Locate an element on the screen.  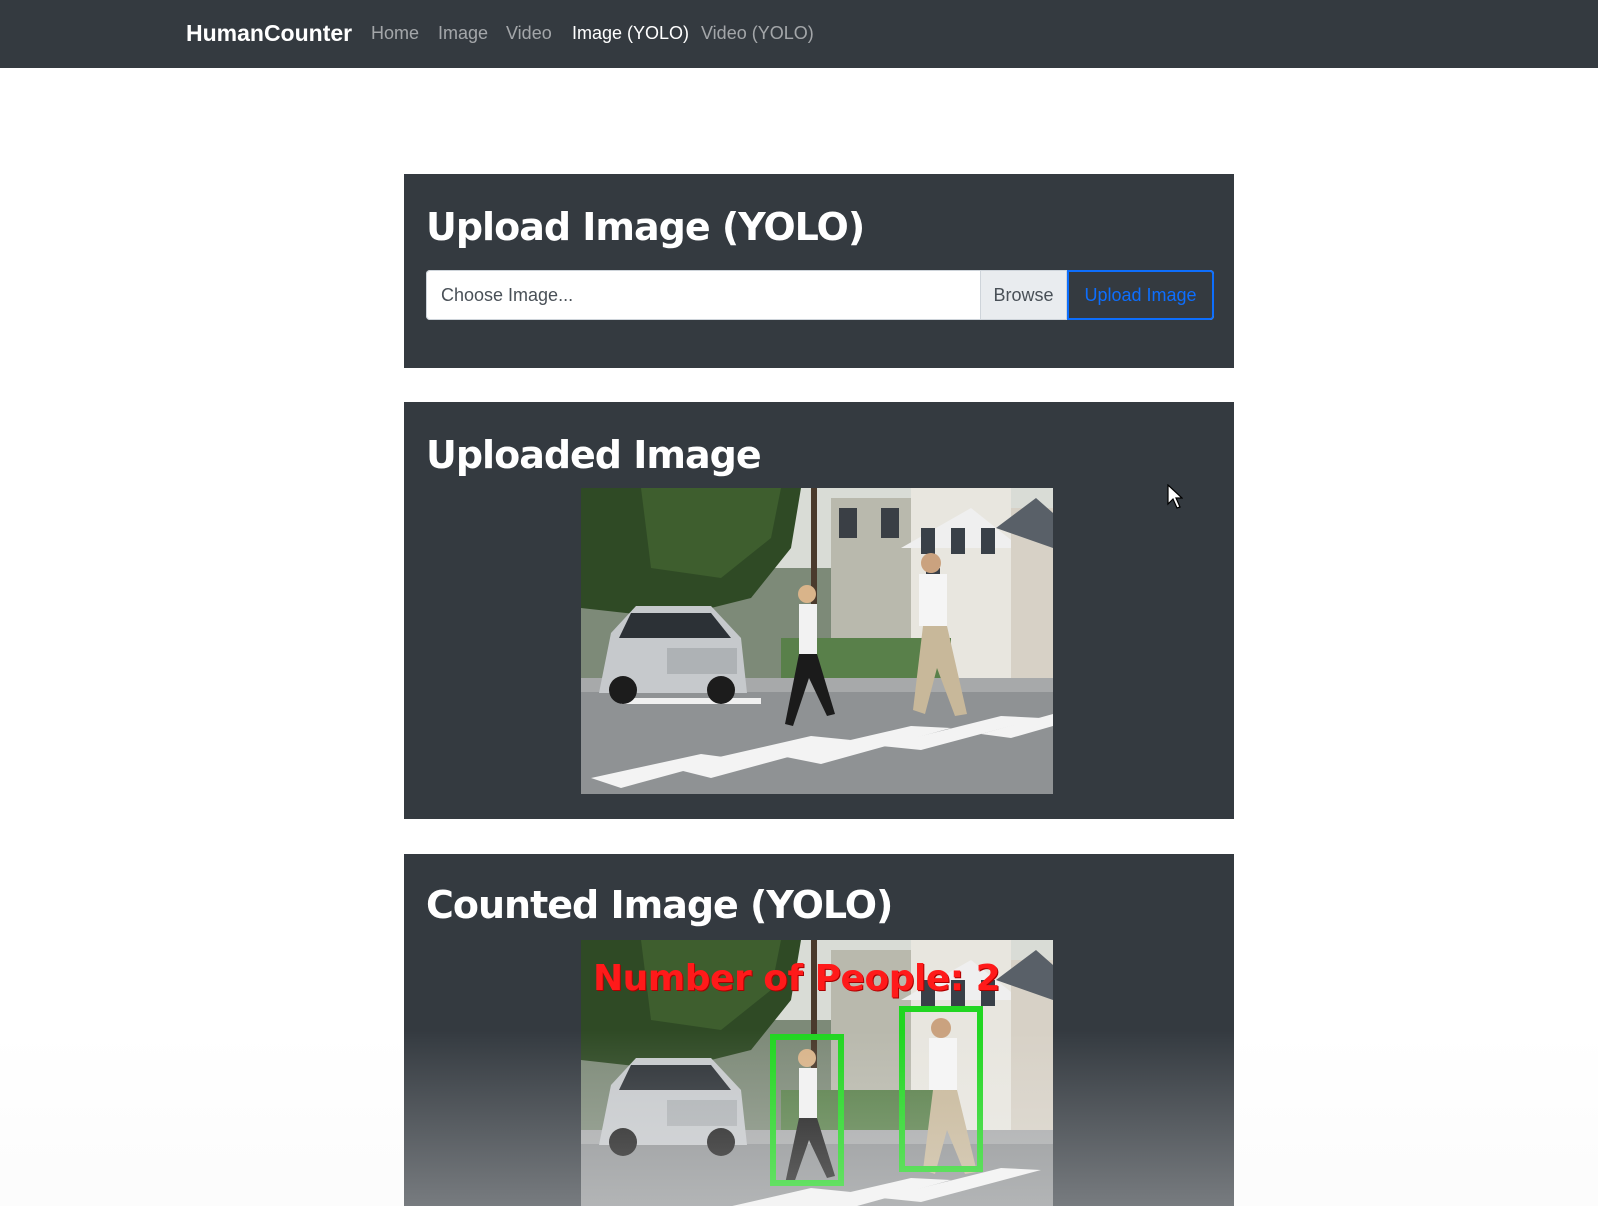
people-count-overlay: Number of People: 2 is located at coordinates (797, 978).